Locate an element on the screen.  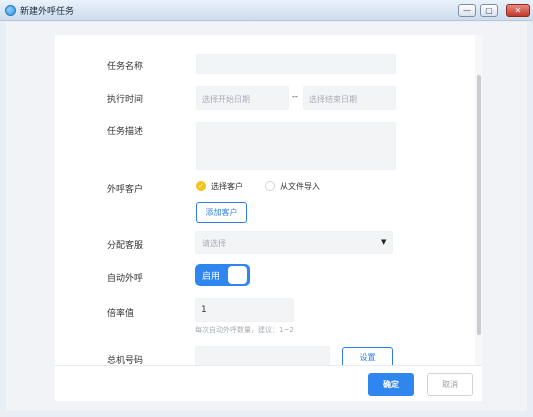
exec-time-label: 执行时间 is located at coordinates (125, 100).